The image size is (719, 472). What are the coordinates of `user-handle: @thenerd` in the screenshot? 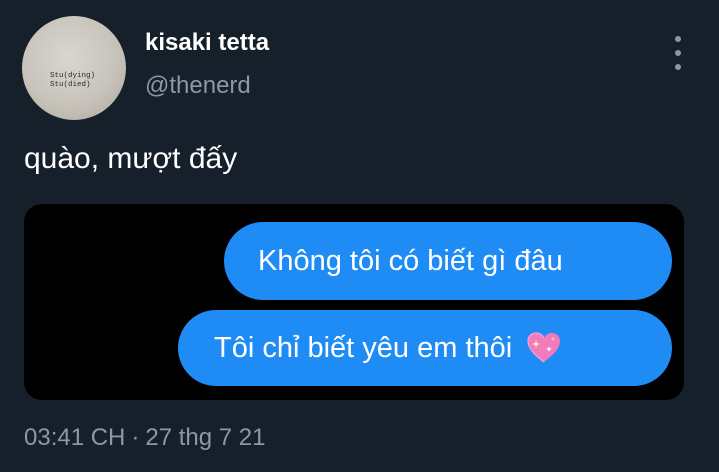 It's located at (198, 86).